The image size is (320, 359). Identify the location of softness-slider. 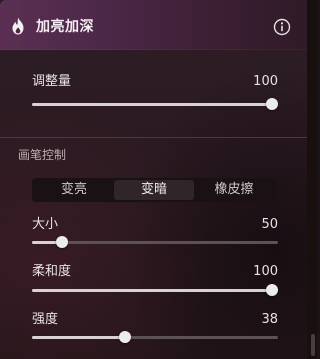
(155, 290).